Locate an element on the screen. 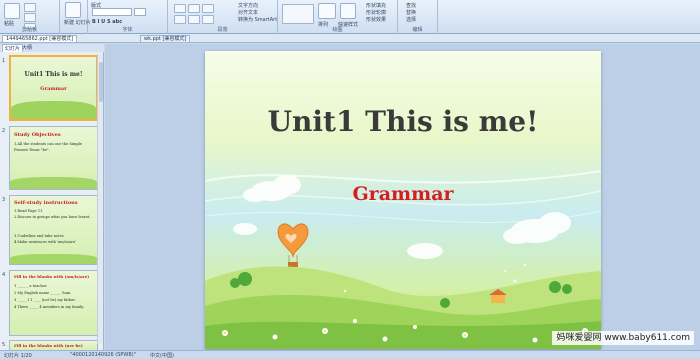 This screenshot has width=700, height=359. bullets-button is located at coordinates (180, 8).